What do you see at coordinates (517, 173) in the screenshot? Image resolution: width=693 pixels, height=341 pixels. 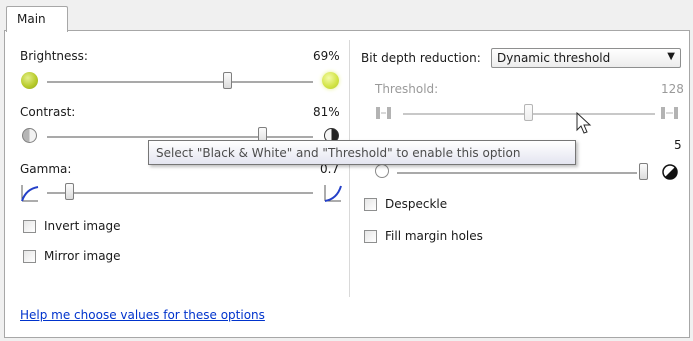 I see `second-slider-track` at bounding box center [517, 173].